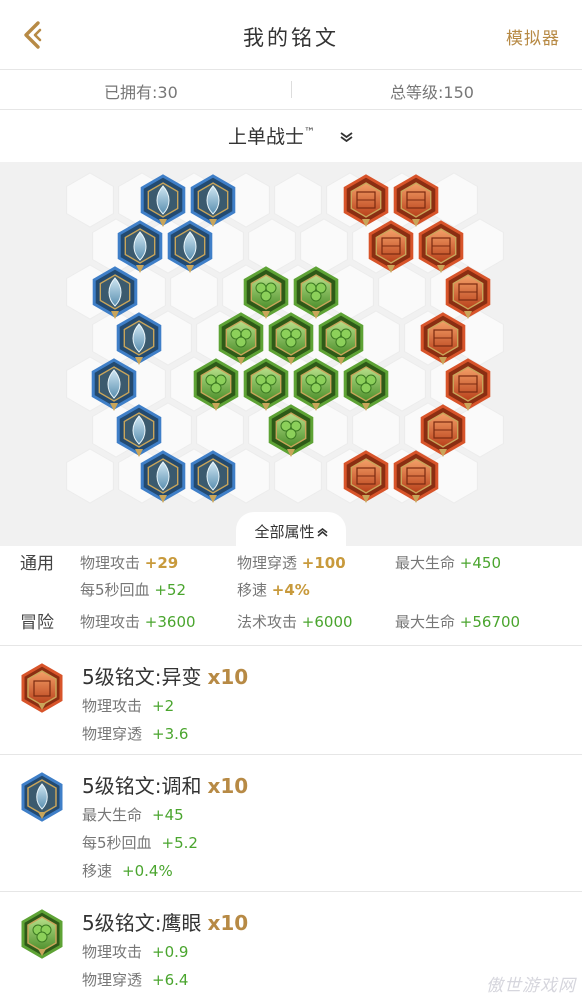 This screenshot has height=1000, width=582. What do you see at coordinates (295, 622) in the screenshot?
I see `attr-item: 法术攻击 +6000` at bounding box center [295, 622].